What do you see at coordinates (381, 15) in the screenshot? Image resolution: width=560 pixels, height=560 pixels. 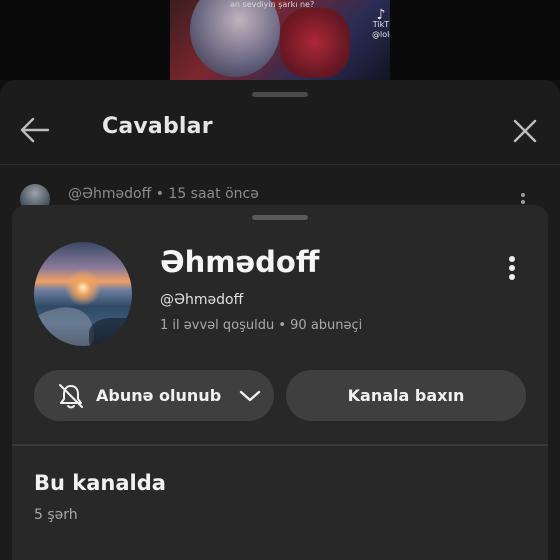 I see `tiktok-logo-icon: ♪` at bounding box center [381, 15].